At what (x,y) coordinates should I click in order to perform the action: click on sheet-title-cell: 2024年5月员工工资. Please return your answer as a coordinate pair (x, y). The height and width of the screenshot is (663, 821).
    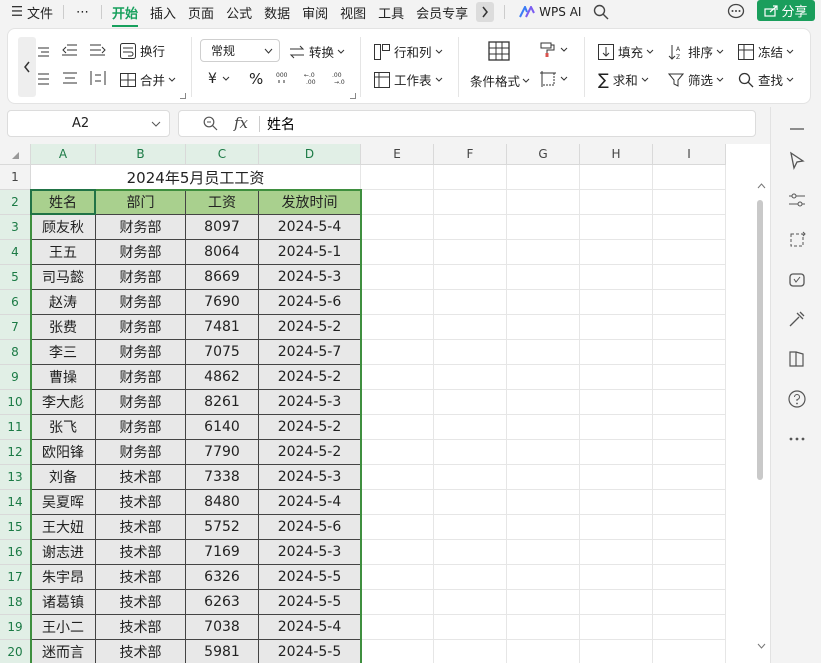
    Looking at the image, I should click on (196, 177).